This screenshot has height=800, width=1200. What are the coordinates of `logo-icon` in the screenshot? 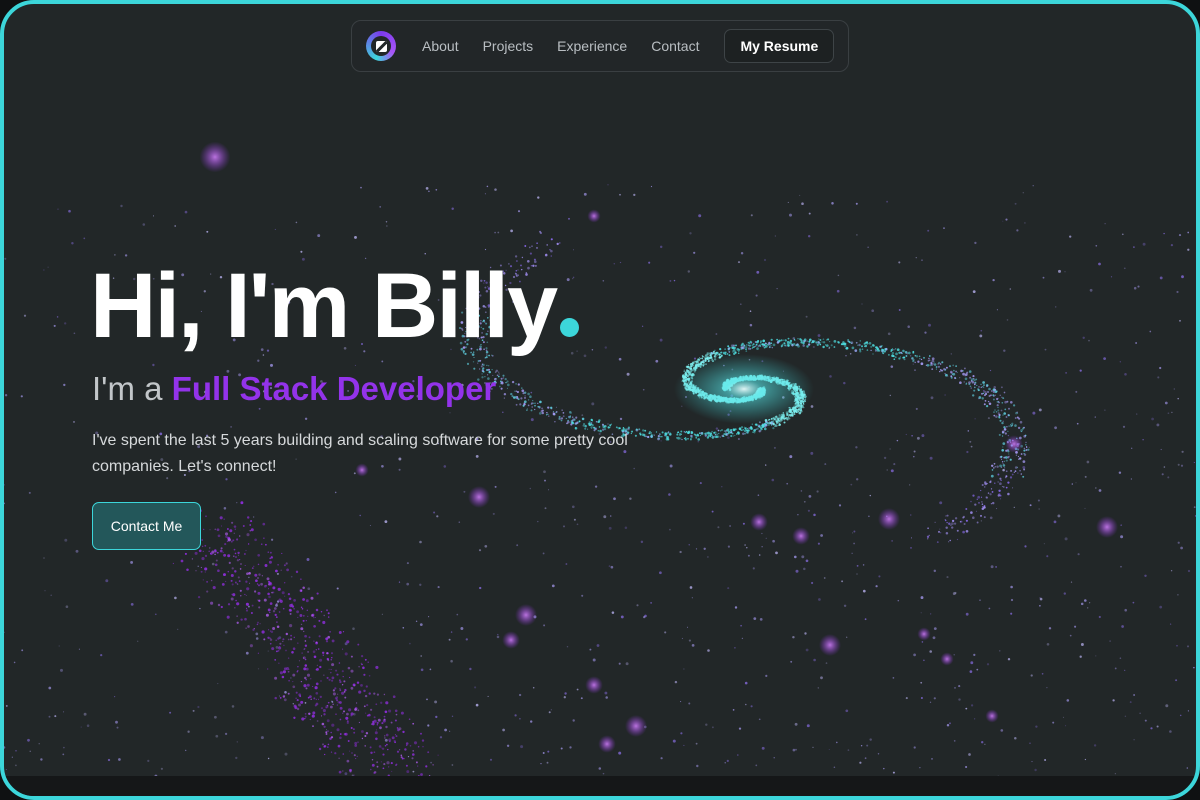 It's located at (381, 46).